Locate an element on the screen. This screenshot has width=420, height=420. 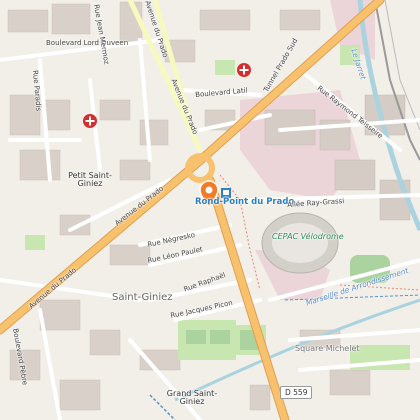
stadium-label: CEPAC Vélodrome is located at coordinates (308, 237).